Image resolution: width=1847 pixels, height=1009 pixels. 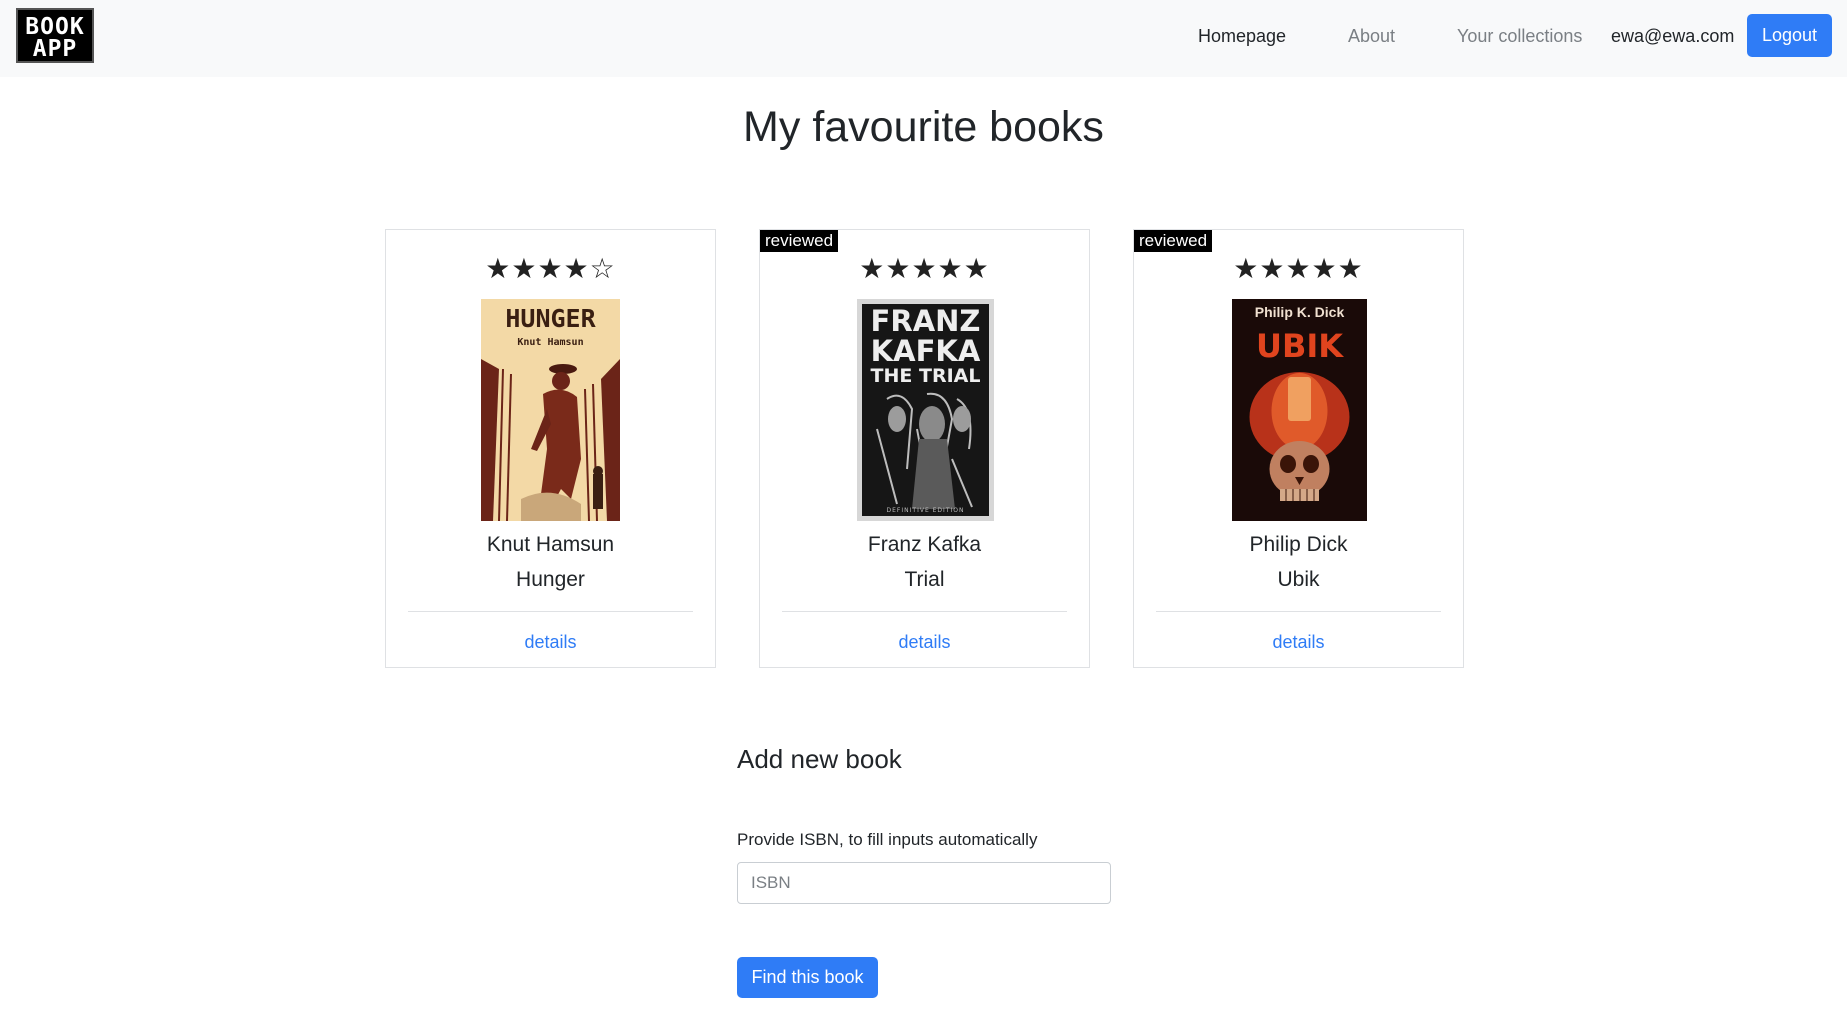 I want to click on ubik-cover-art: Philip K. Dick UBIK, so click(x=1299, y=410).